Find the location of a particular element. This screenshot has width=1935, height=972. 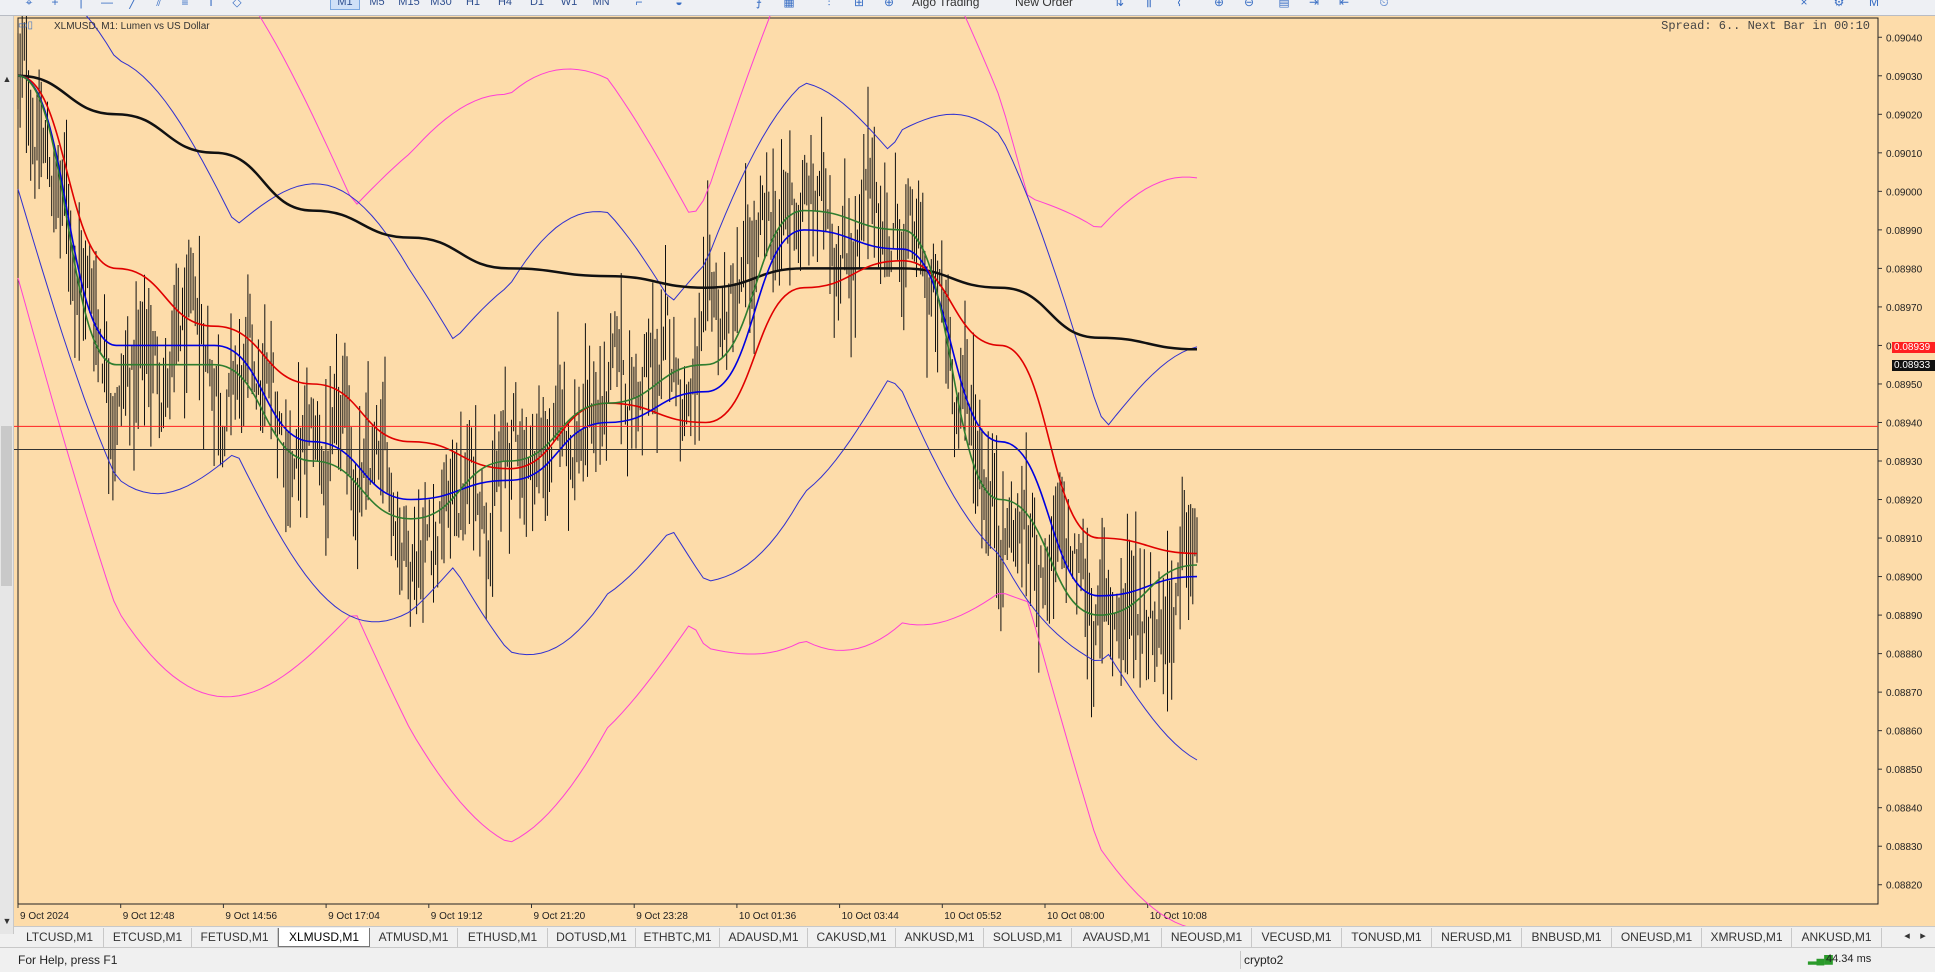

tab-scroll-right-icon: ▸ is located at coordinates (1923, 935).